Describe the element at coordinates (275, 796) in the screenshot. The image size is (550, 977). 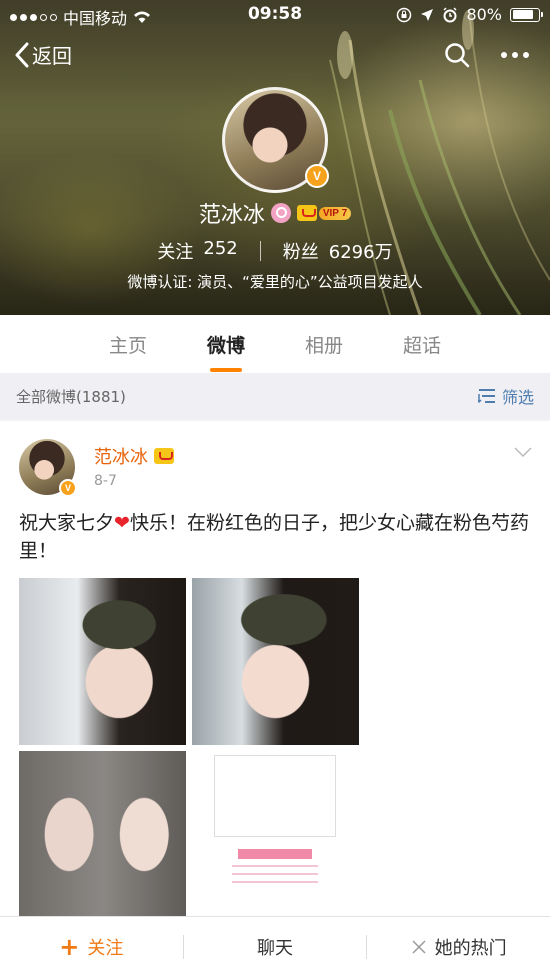
I see `photo-card-graphic` at that location.